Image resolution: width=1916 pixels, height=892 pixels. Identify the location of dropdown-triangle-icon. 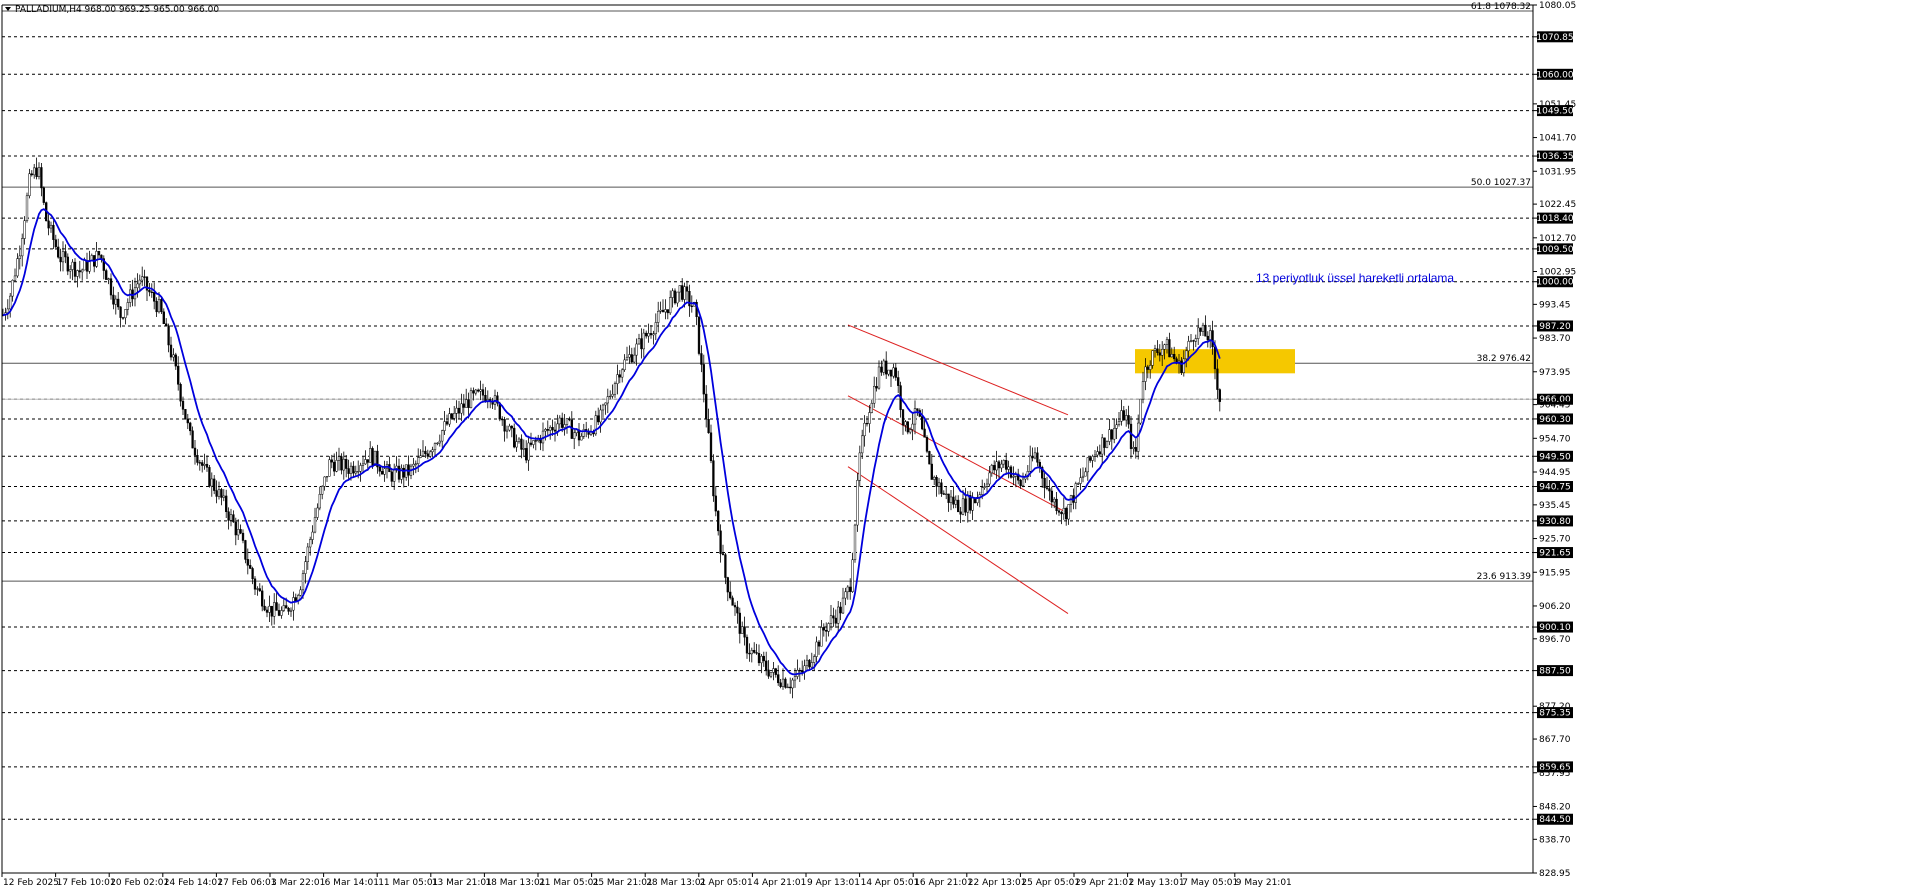
(8, 9).